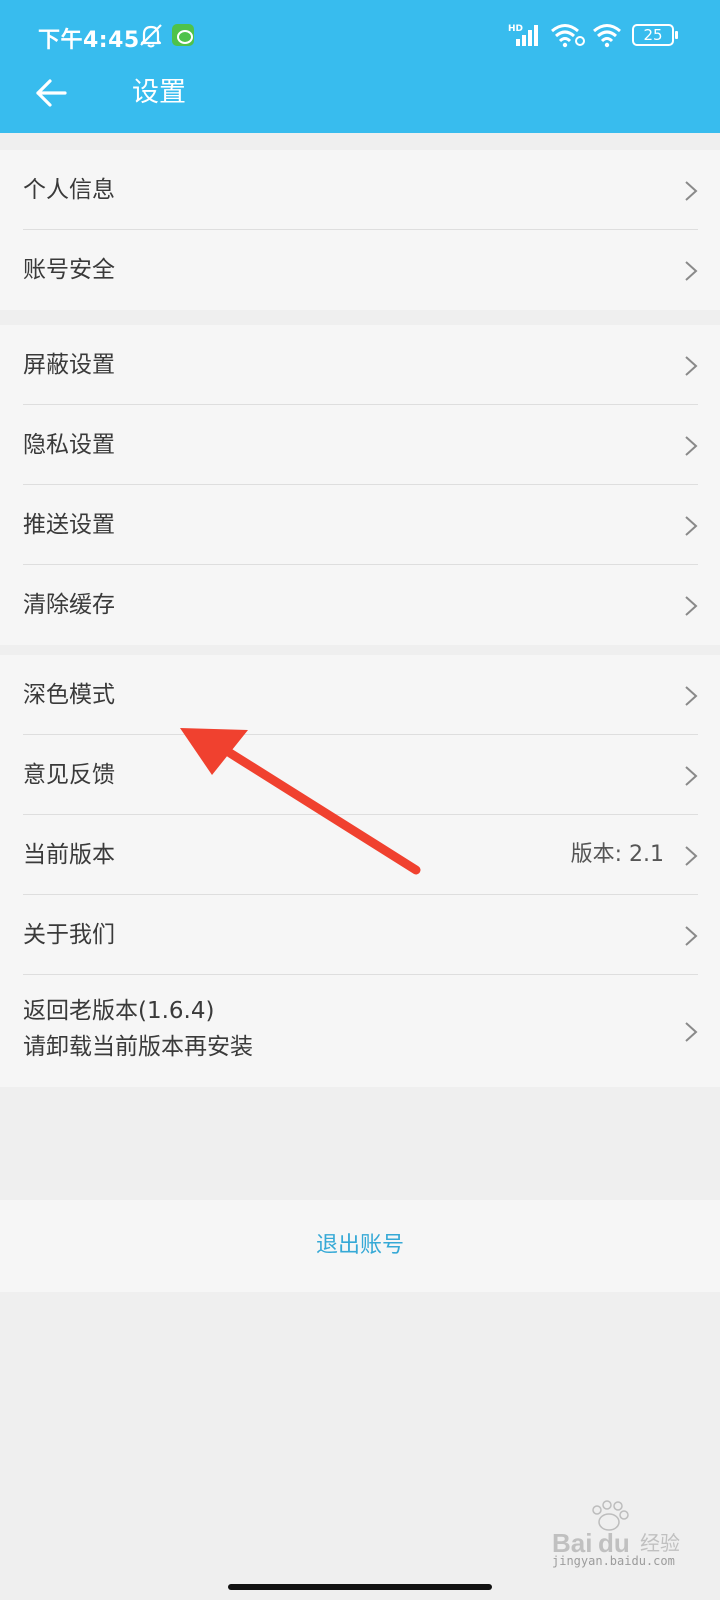 The height and width of the screenshot is (1600, 720). I want to click on home-indicator, so click(360, 1587).